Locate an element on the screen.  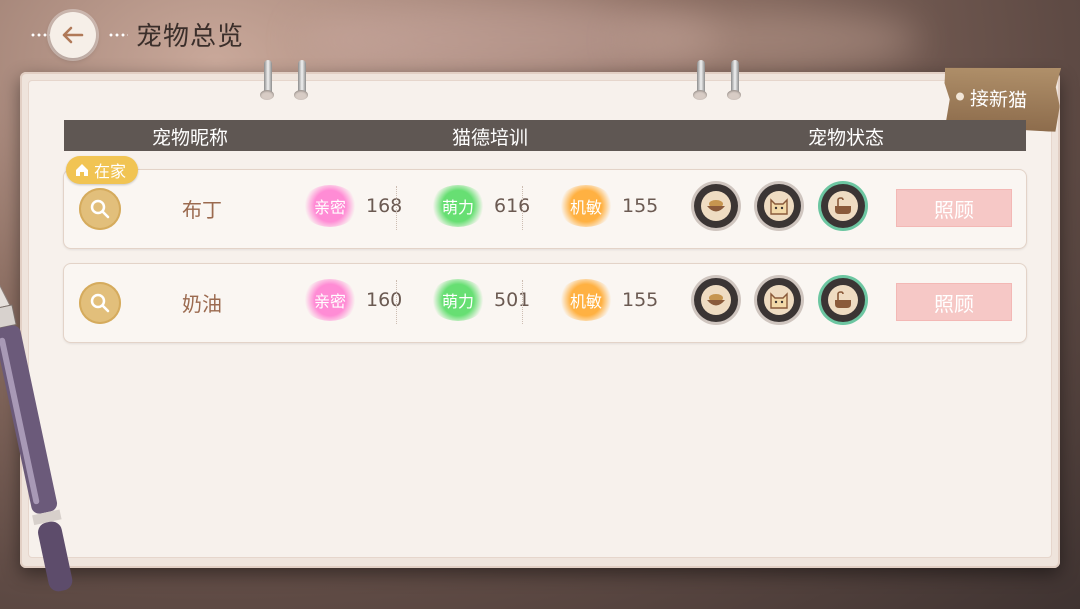
tag-hole is located at coordinates (960, 96).